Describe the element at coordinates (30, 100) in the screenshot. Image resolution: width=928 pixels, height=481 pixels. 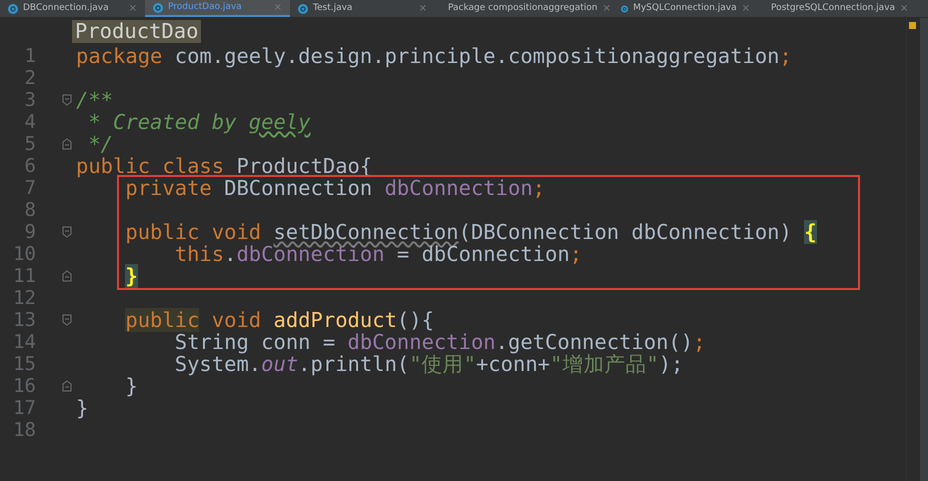
I see `line-number: 3` at that location.